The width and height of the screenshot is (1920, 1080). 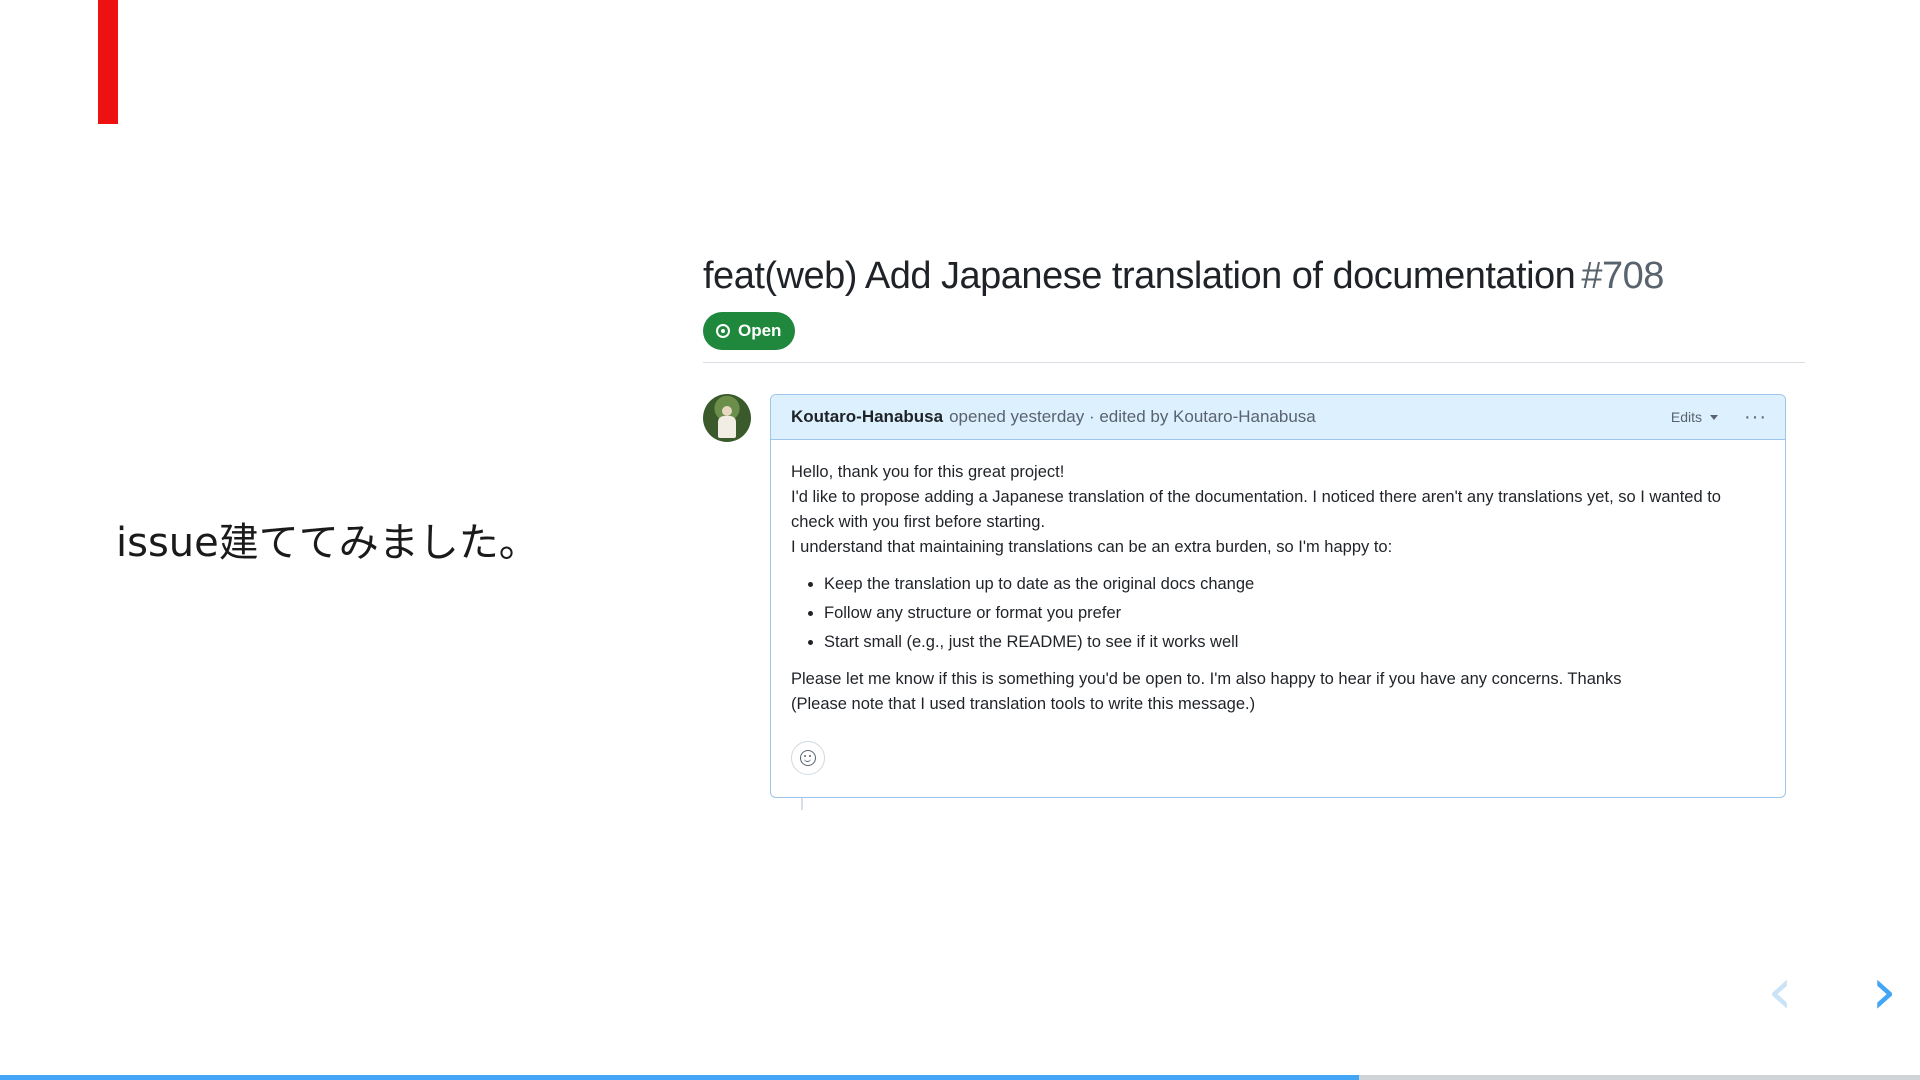 I want to click on issue-state-badge: Open, so click(x=749, y=331).